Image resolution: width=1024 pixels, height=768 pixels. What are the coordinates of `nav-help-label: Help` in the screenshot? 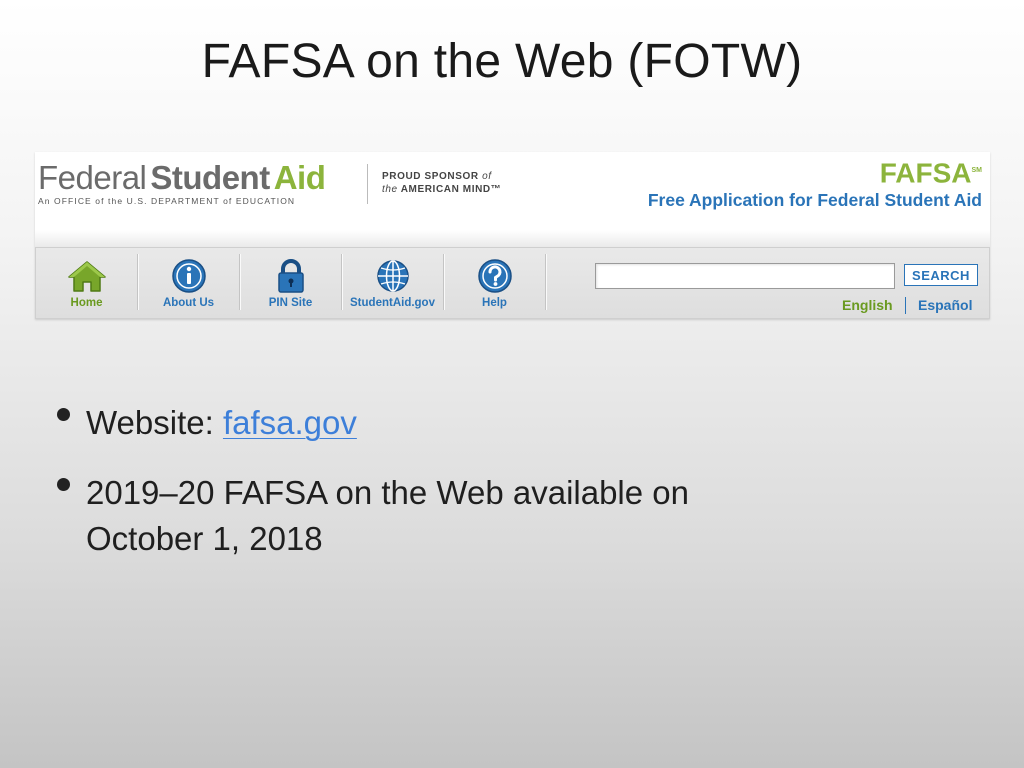 It's located at (494, 303).